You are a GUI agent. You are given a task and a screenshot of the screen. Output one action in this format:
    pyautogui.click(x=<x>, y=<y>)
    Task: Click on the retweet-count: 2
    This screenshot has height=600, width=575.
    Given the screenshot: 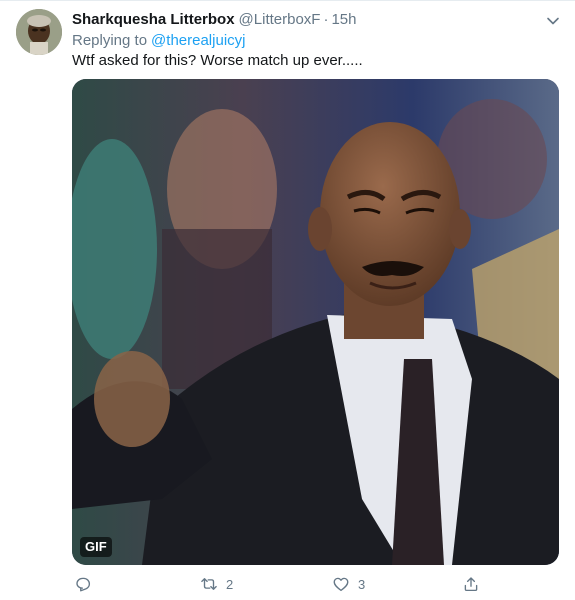 What is the action you would take?
    pyautogui.click(x=230, y=584)
    